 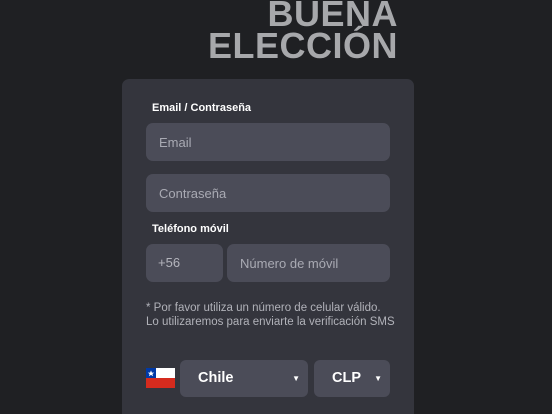 I want to click on country-select-value: Chile, so click(x=216, y=378).